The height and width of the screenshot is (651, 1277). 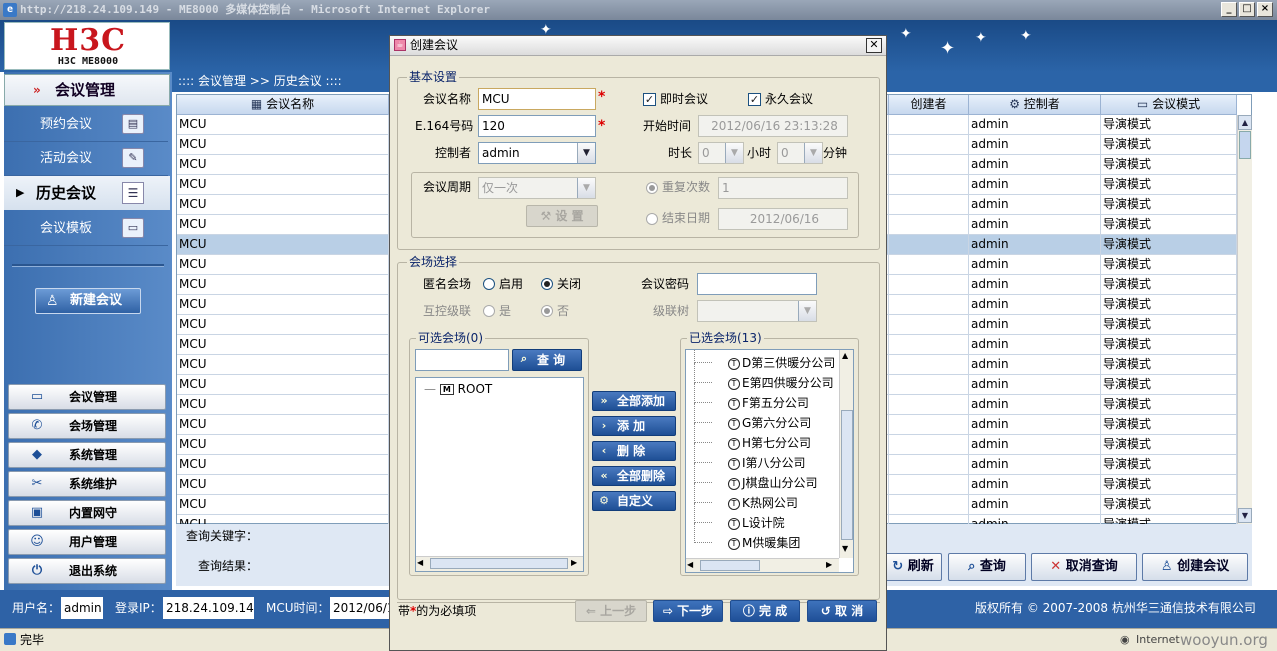 I want to click on refresh-icon: ↻, so click(x=900, y=566).